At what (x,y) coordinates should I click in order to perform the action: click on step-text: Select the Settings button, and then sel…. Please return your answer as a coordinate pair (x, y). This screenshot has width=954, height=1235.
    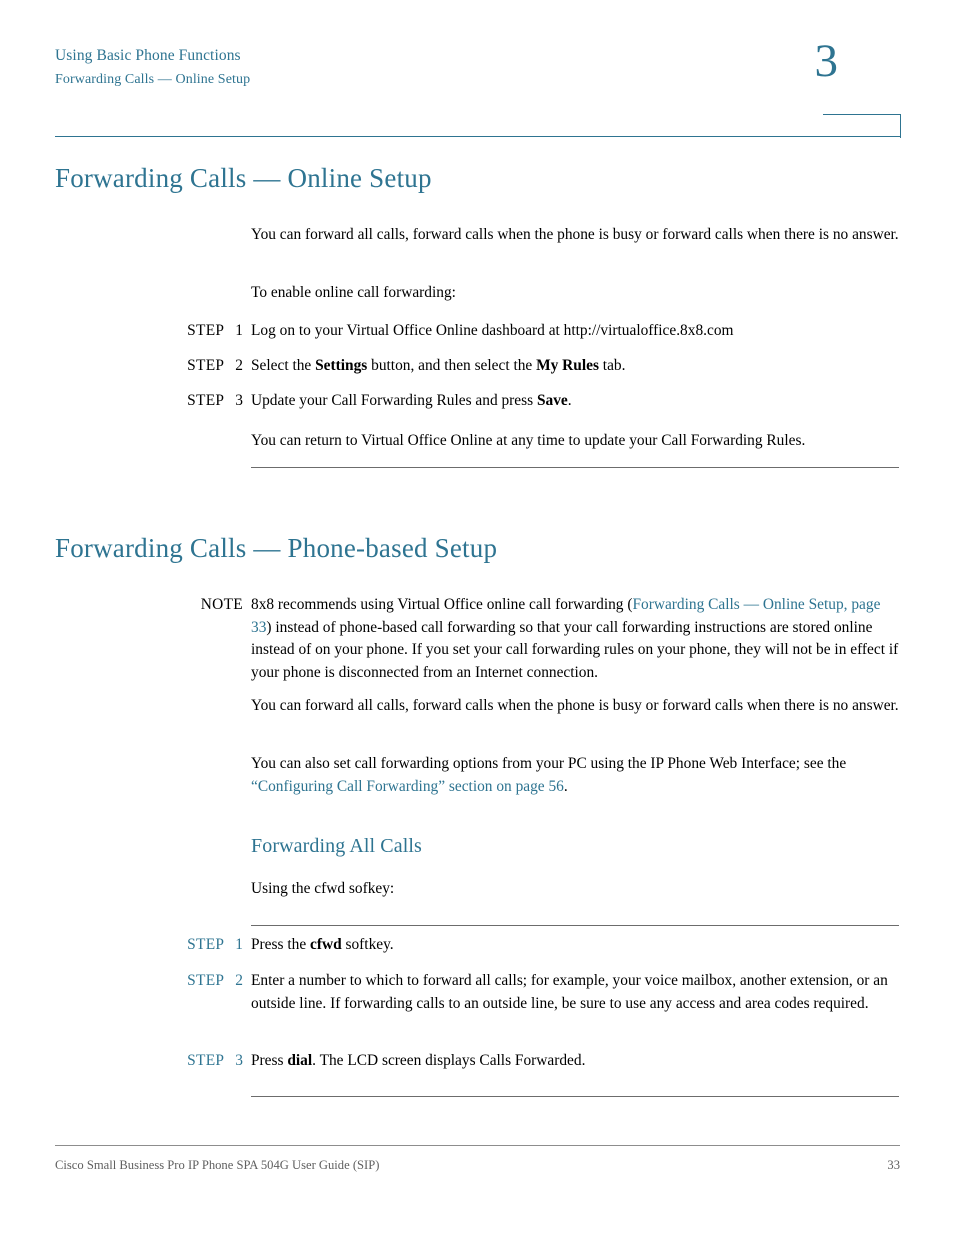
    Looking at the image, I should click on (575, 366).